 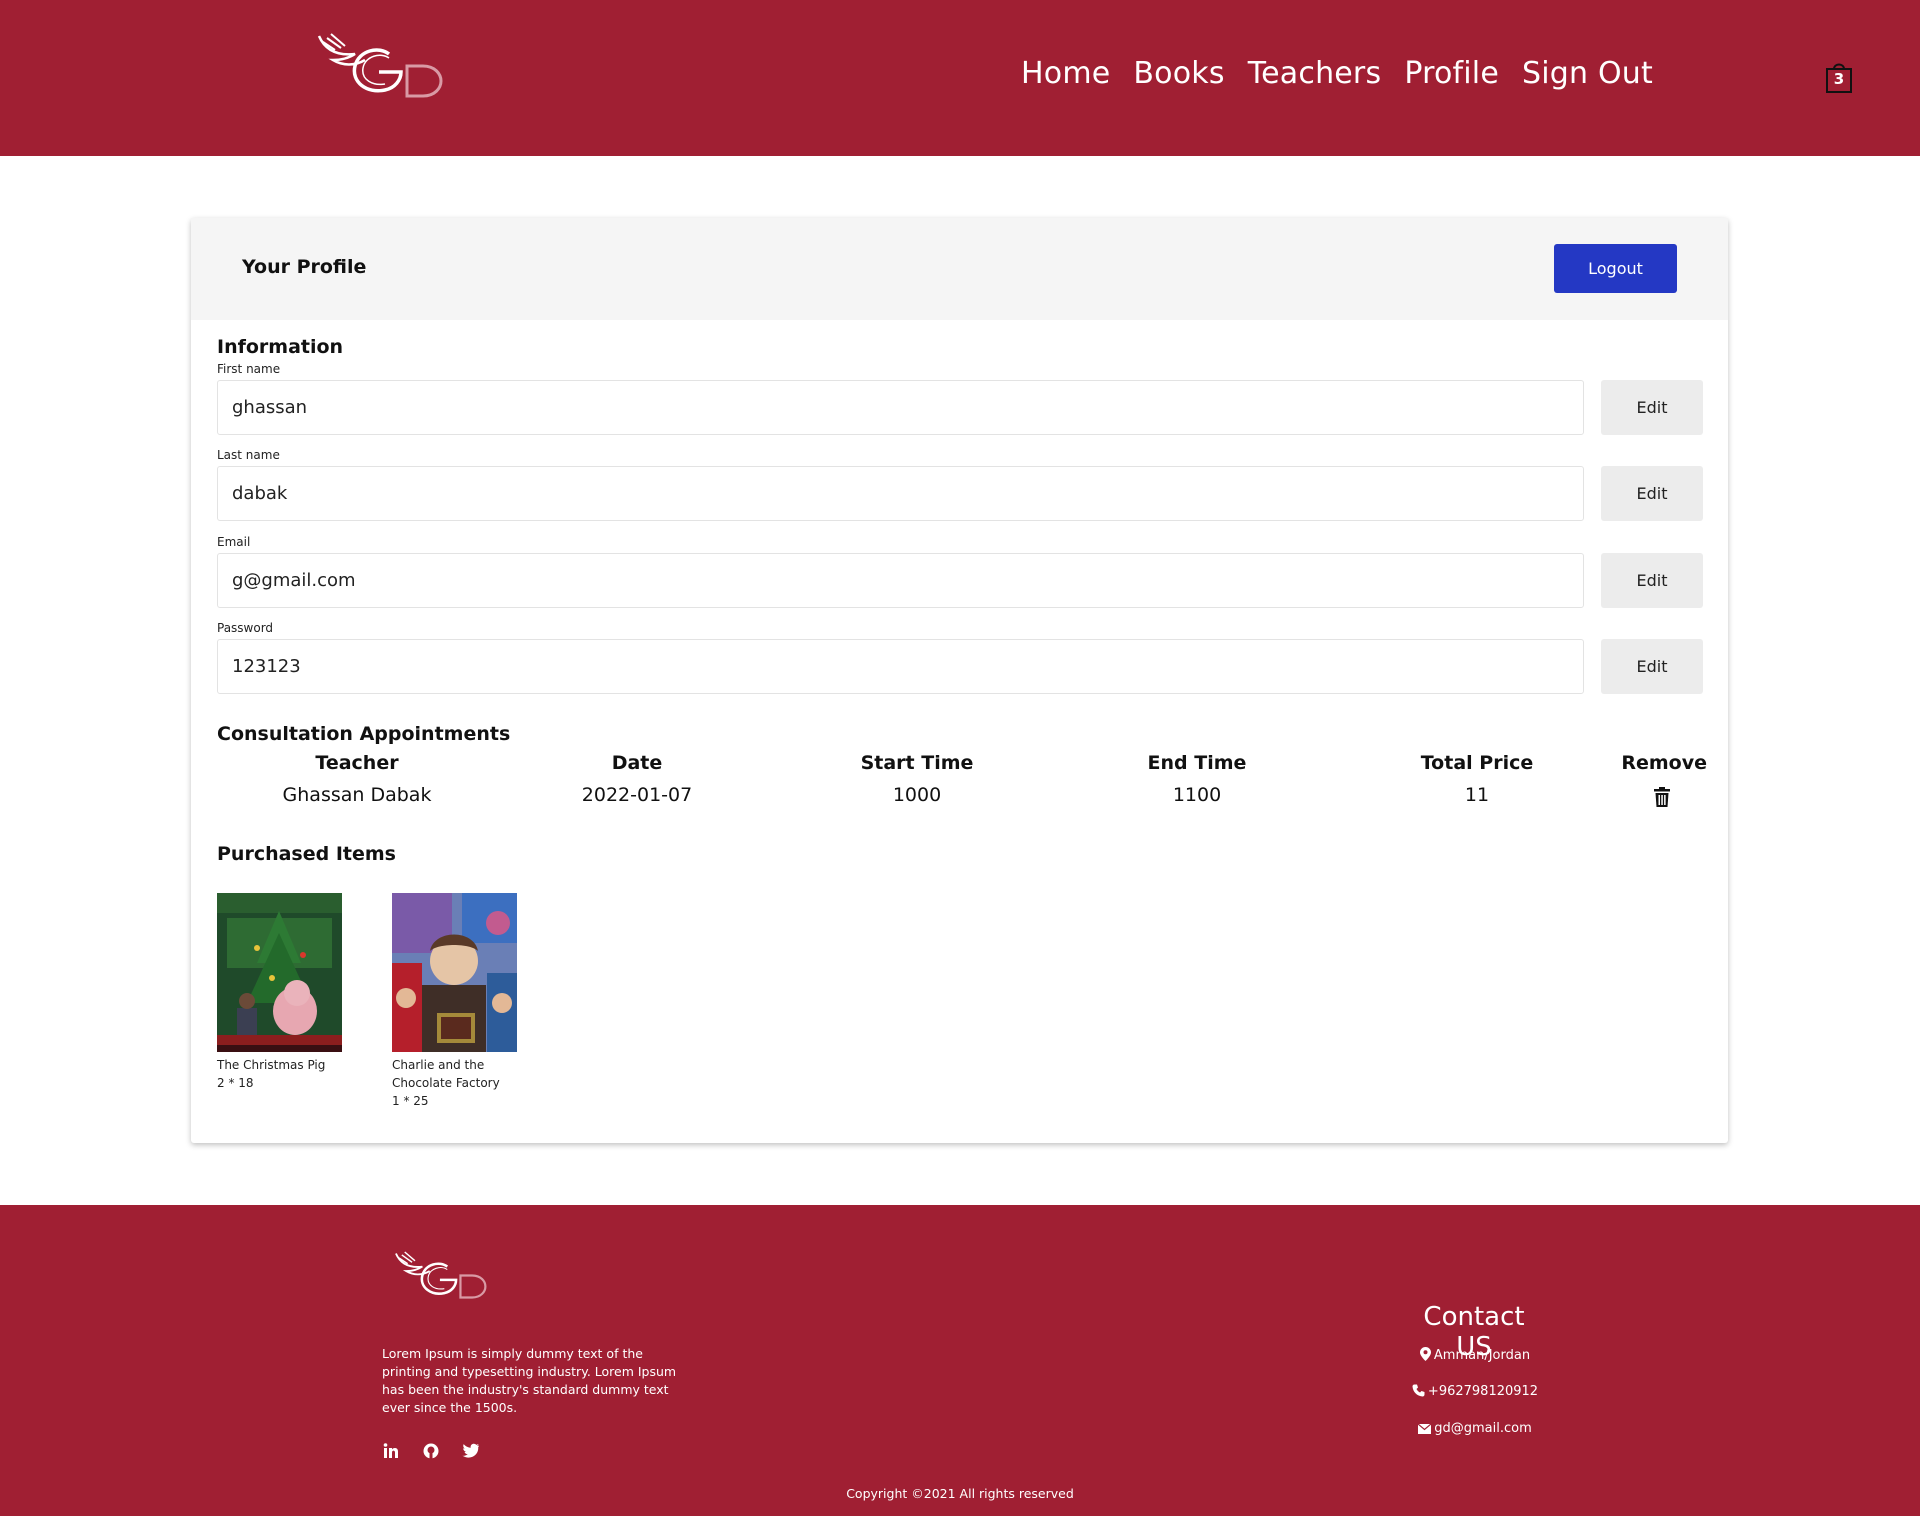 What do you see at coordinates (900, 407) in the screenshot?
I see `first-name-field` at bounding box center [900, 407].